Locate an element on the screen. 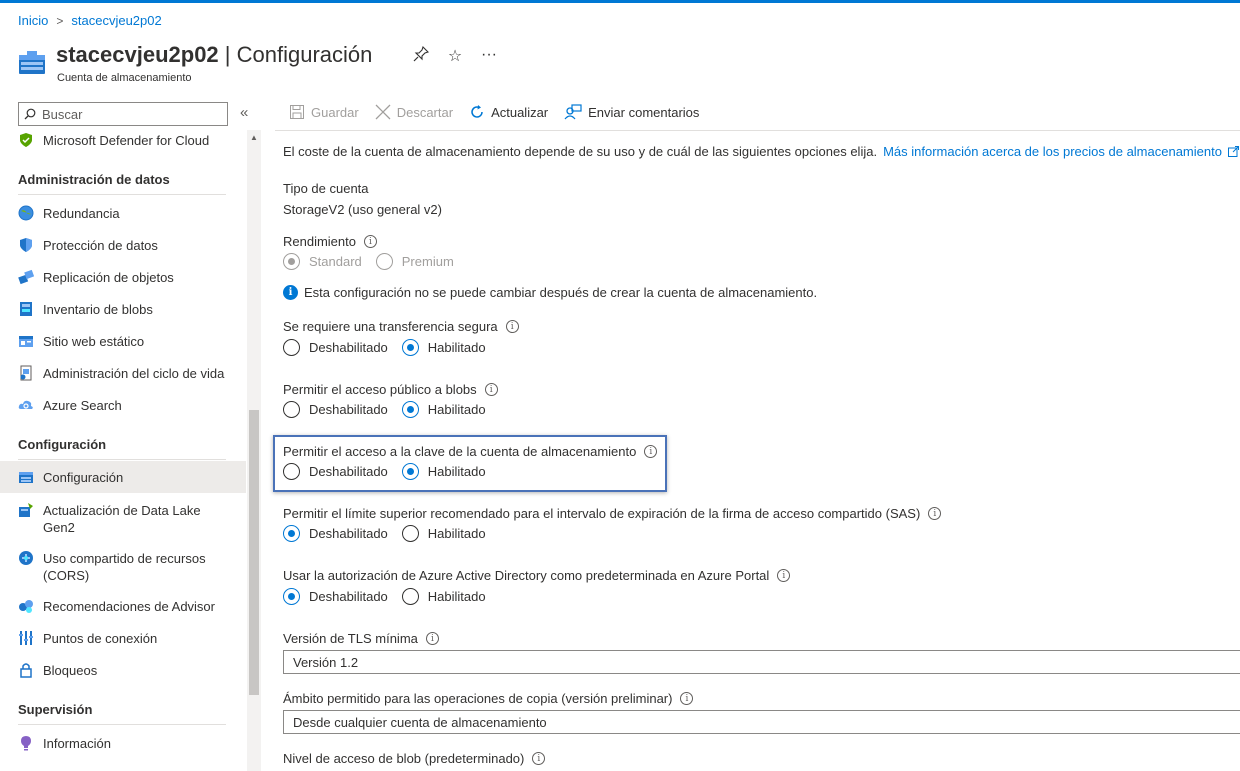 Image resolution: width=1240 pixels, height=771 pixels. globe-icon is located at coordinates (26, 213).